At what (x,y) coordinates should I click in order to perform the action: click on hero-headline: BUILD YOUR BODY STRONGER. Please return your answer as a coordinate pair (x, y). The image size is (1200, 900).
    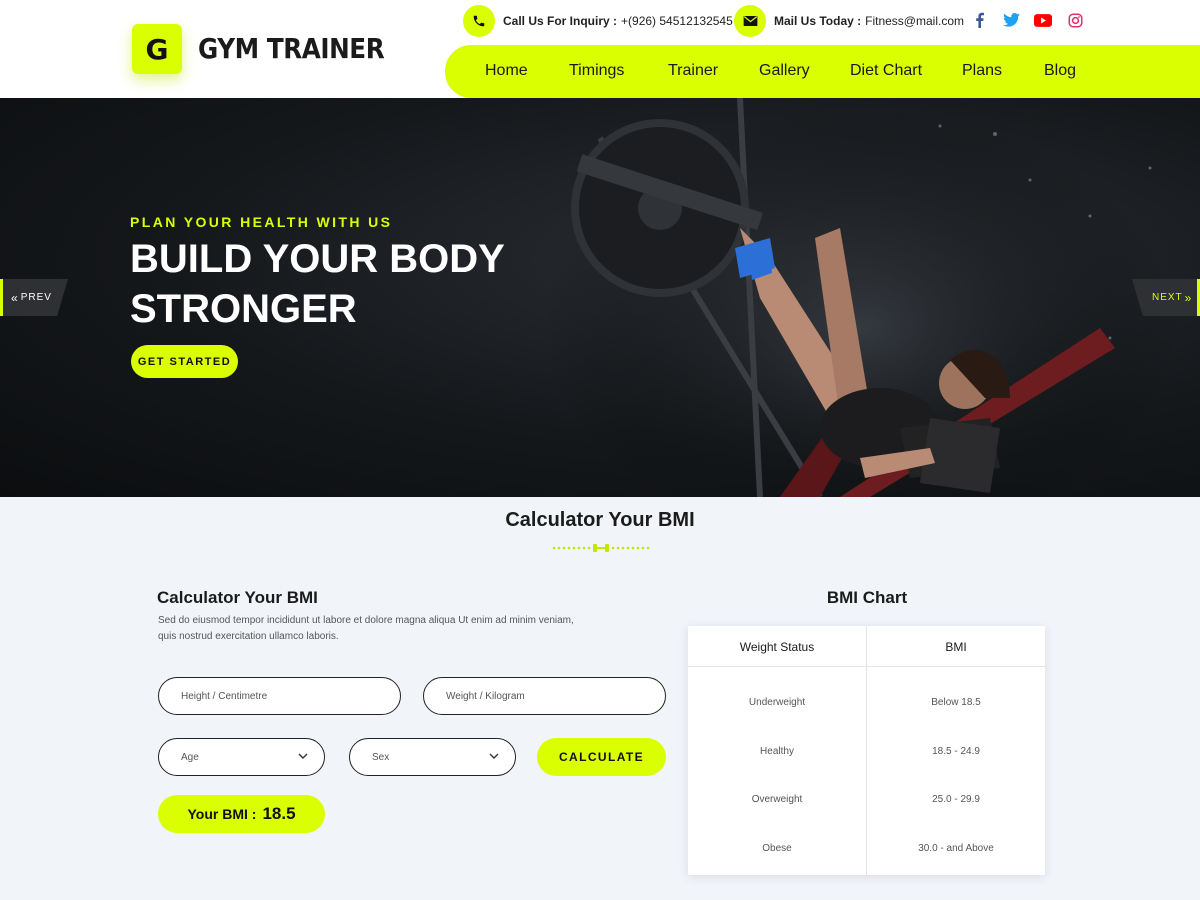
    Looking at the image, I should click on (317, 284).